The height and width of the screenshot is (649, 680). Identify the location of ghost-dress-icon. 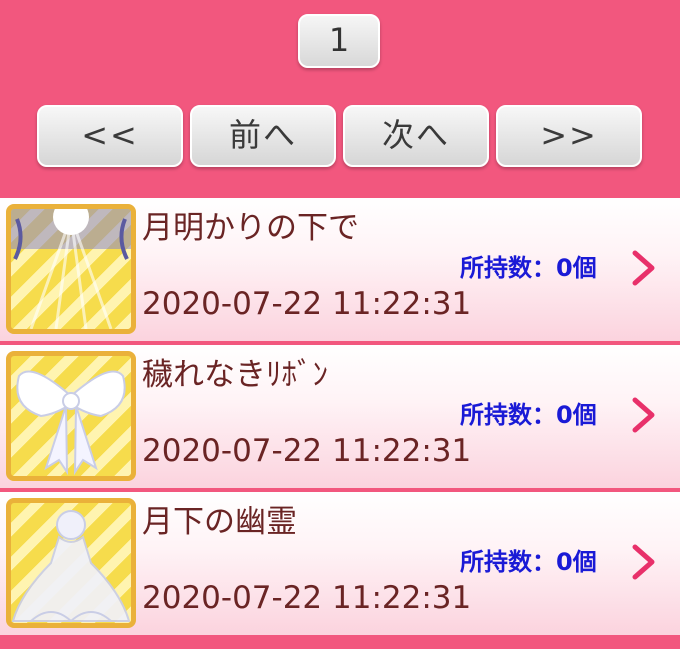
(71, 563).